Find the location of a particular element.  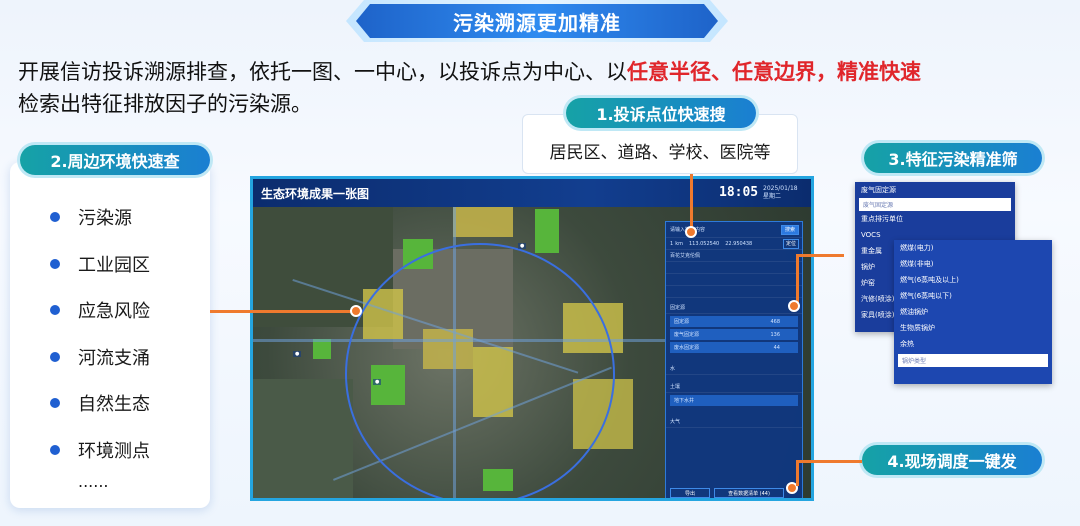

locate-button: 定位 is located at coordinates (791, 243).